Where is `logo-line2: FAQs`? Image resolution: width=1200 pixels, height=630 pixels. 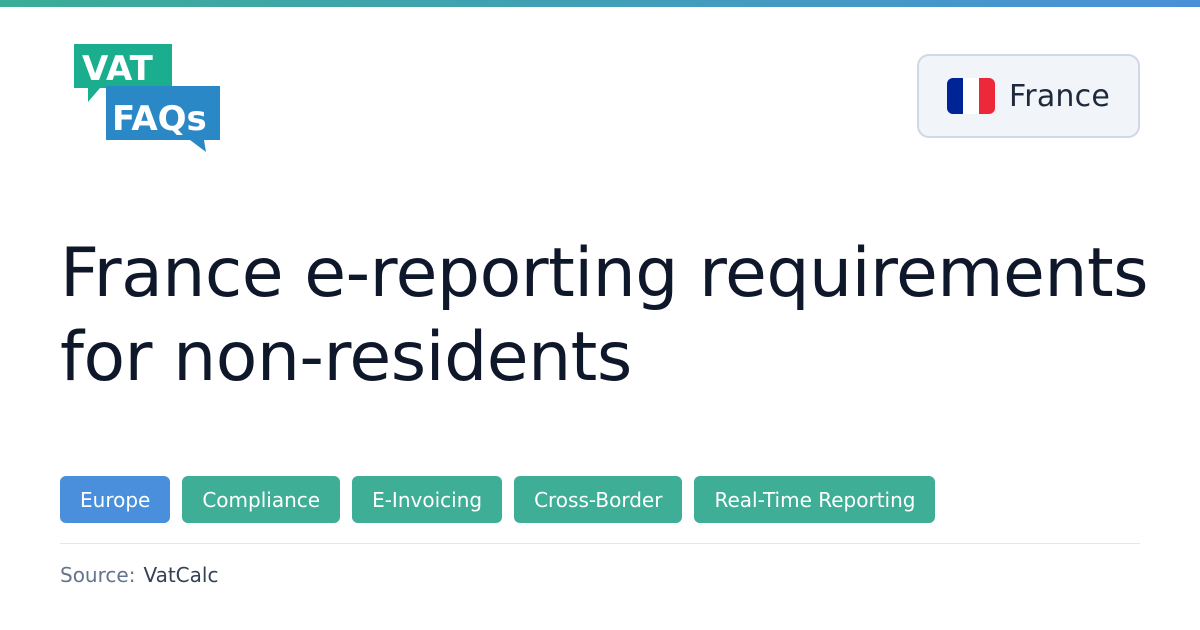
logo-line2: FAQs is located at coordinates (159, 119).